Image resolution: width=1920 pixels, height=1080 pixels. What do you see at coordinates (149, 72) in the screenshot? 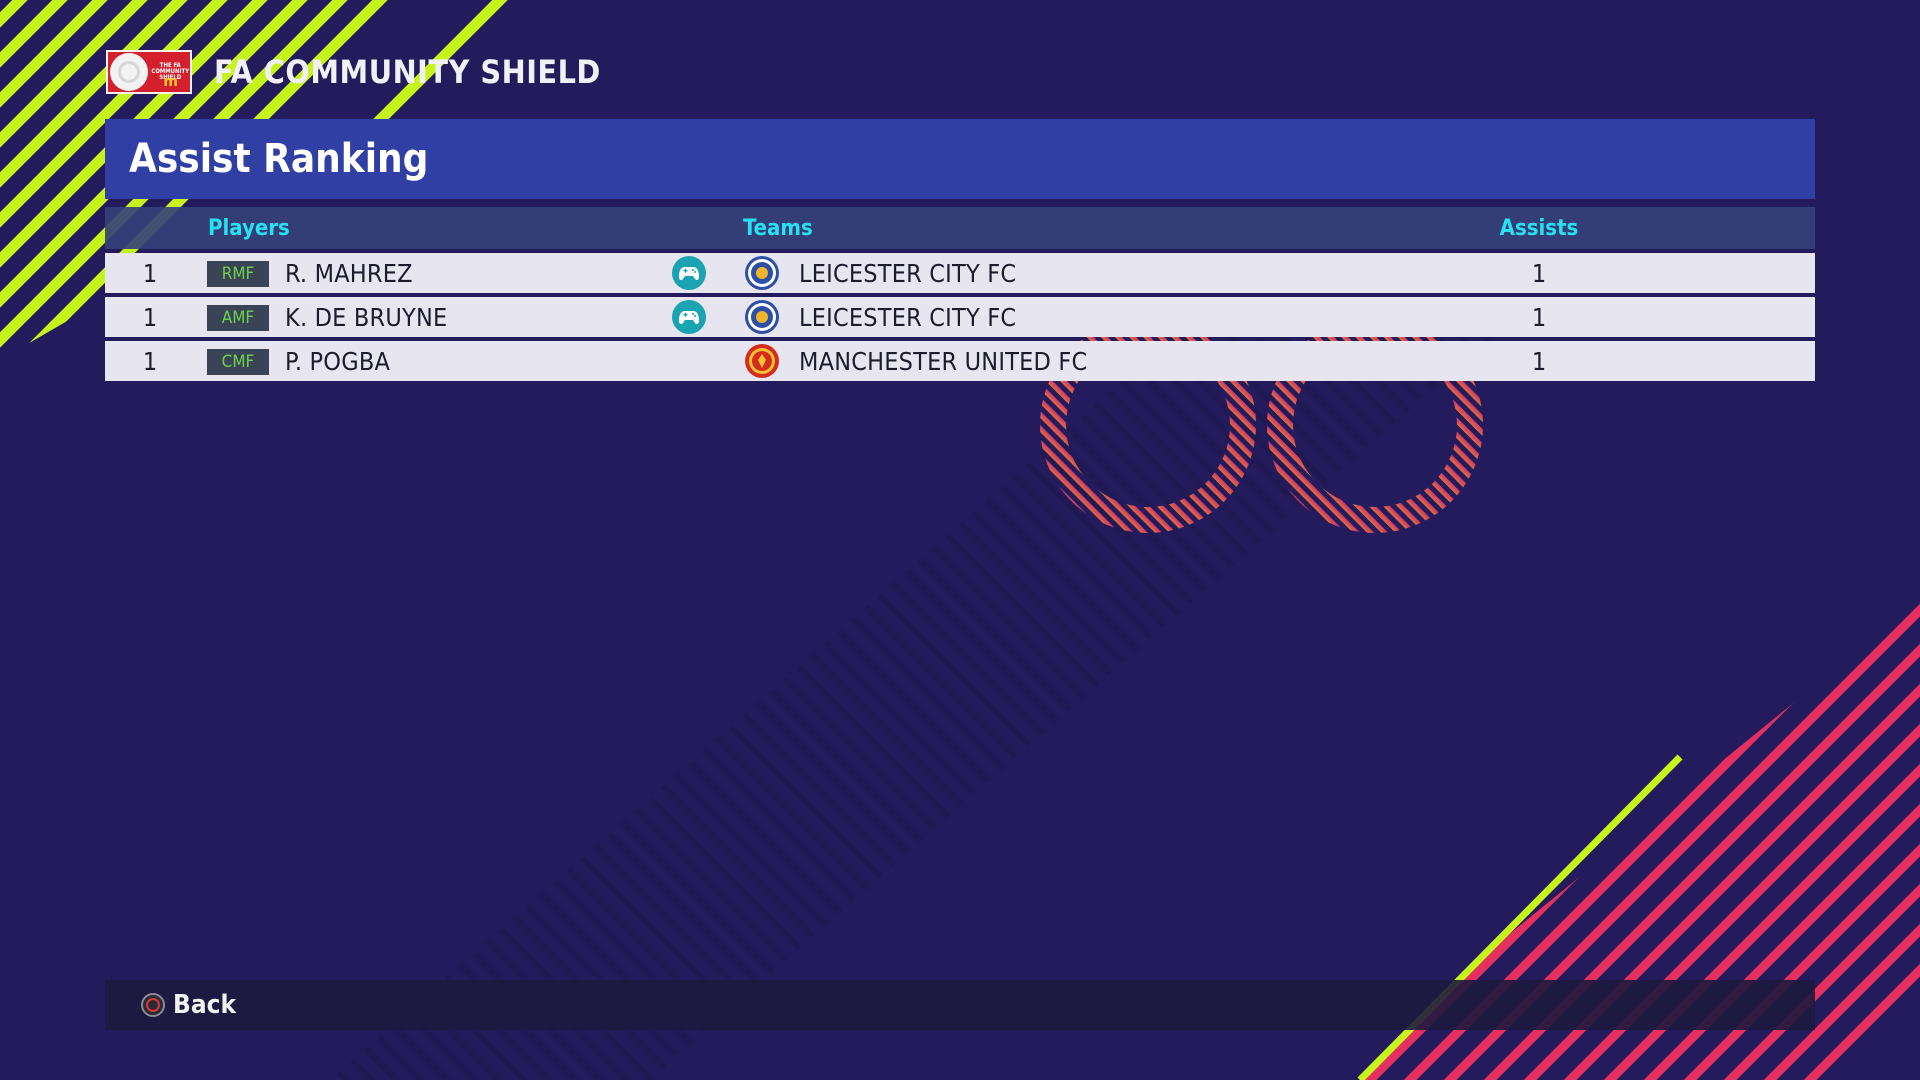
I see `community-shield-logo: THE FA COMMUNITY SHIELD m` at bounding box center [149, 72].